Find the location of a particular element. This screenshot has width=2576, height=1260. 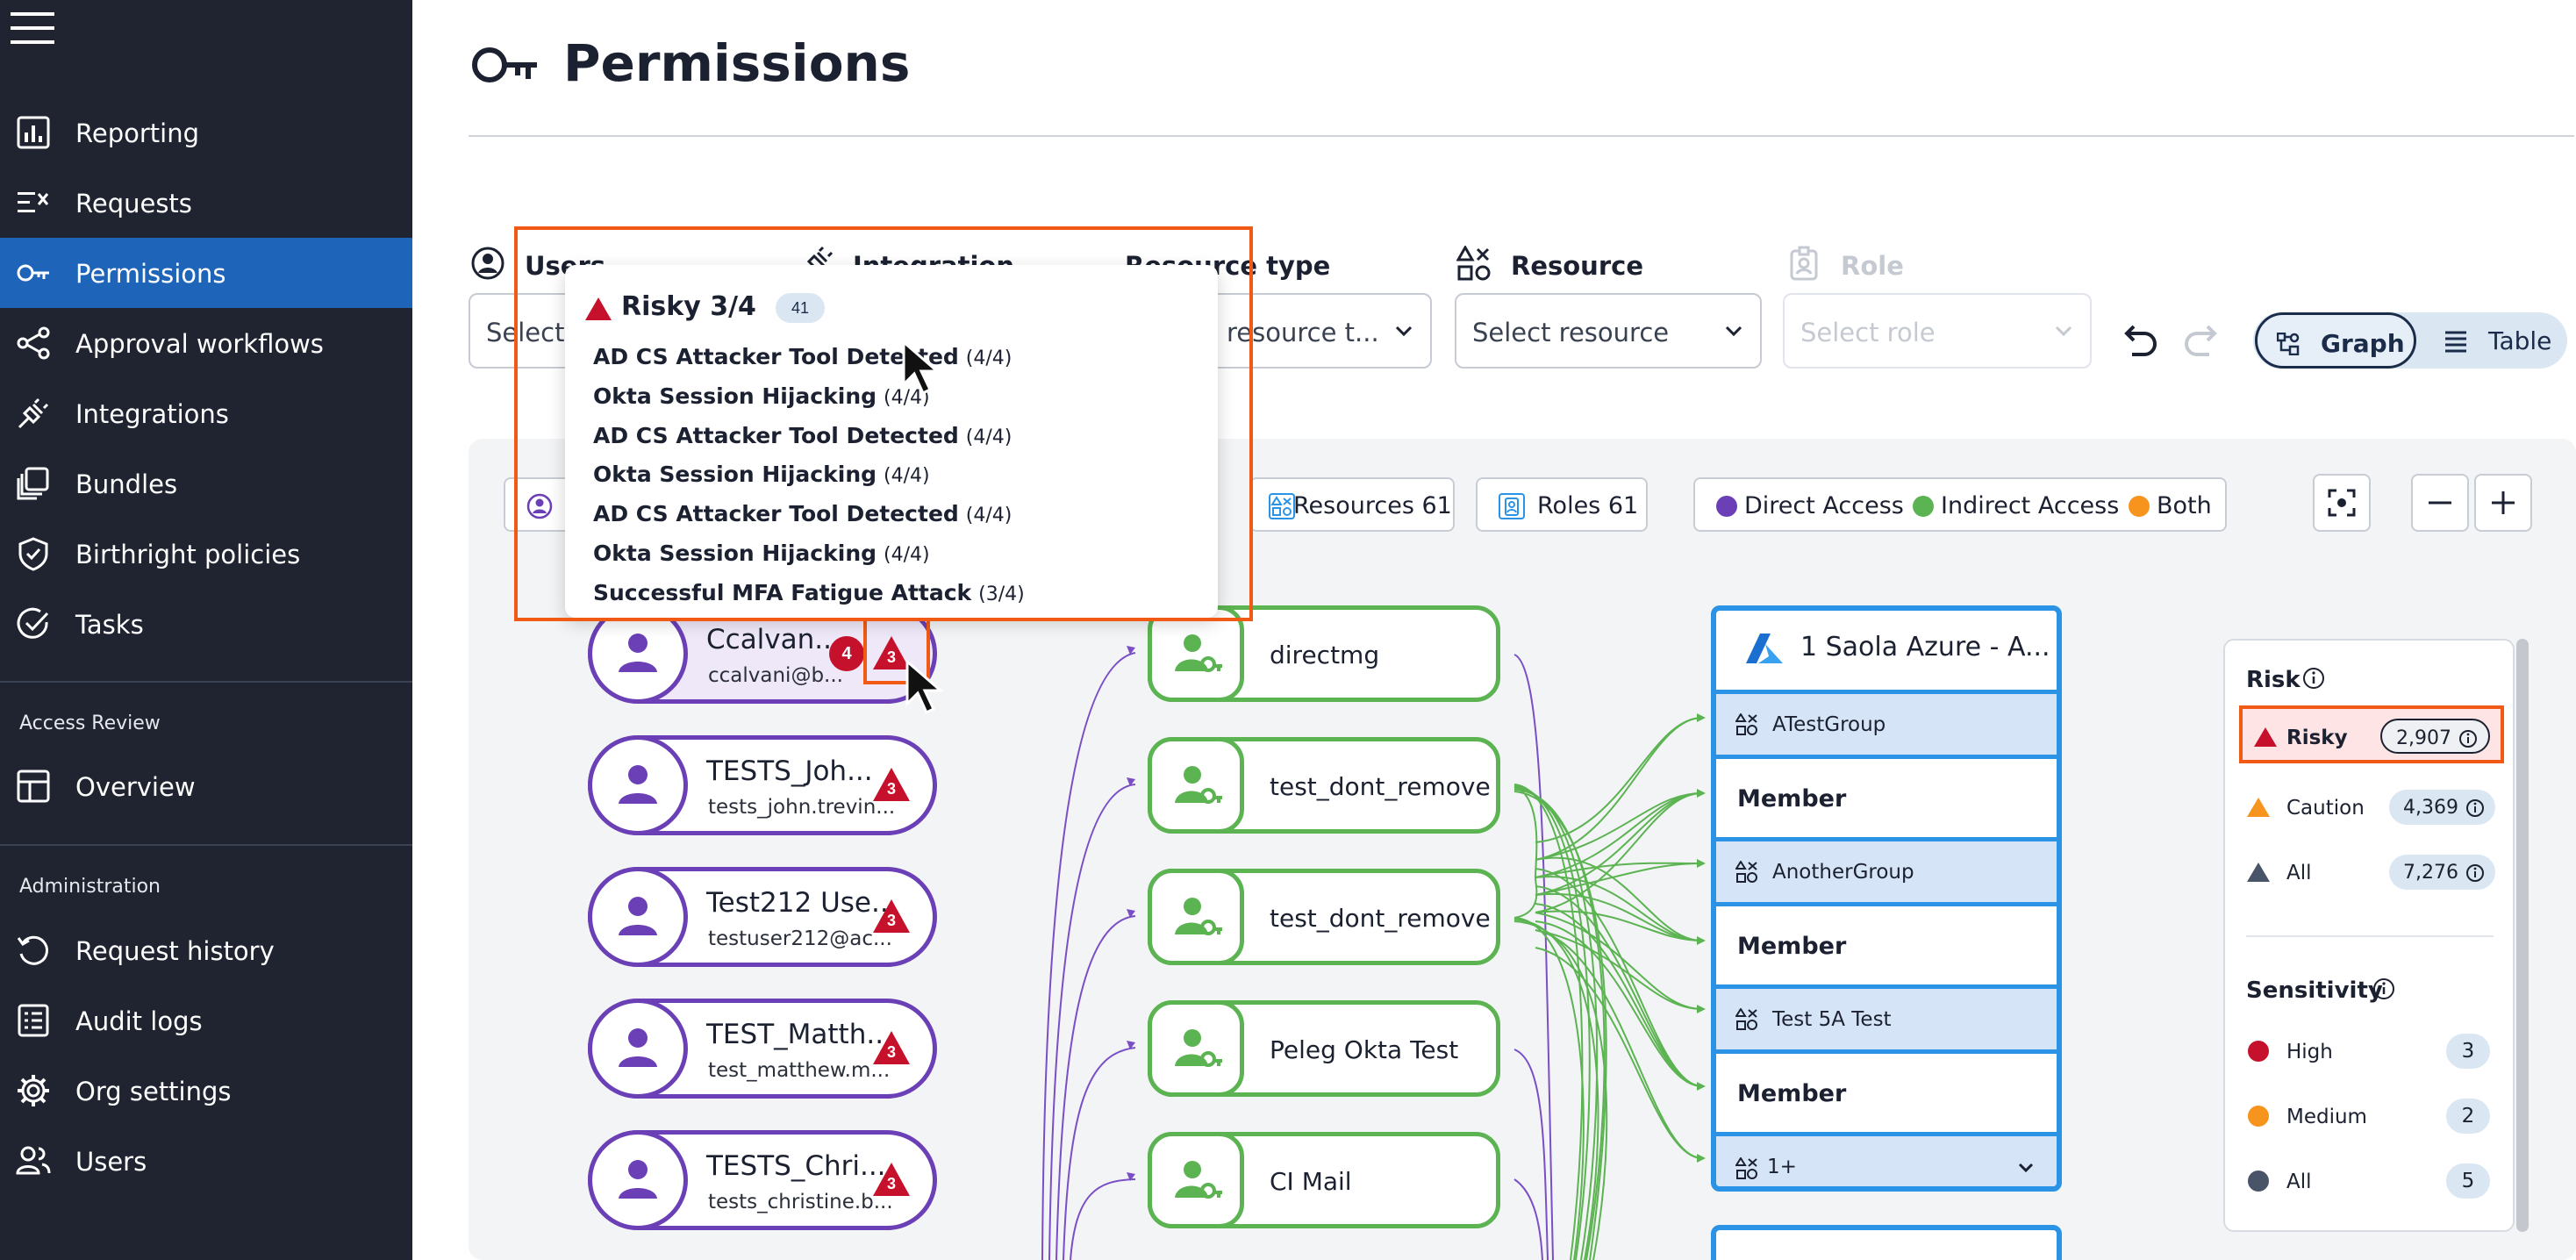

group-name: CI Mail is located at coordinates (1311, 1181).